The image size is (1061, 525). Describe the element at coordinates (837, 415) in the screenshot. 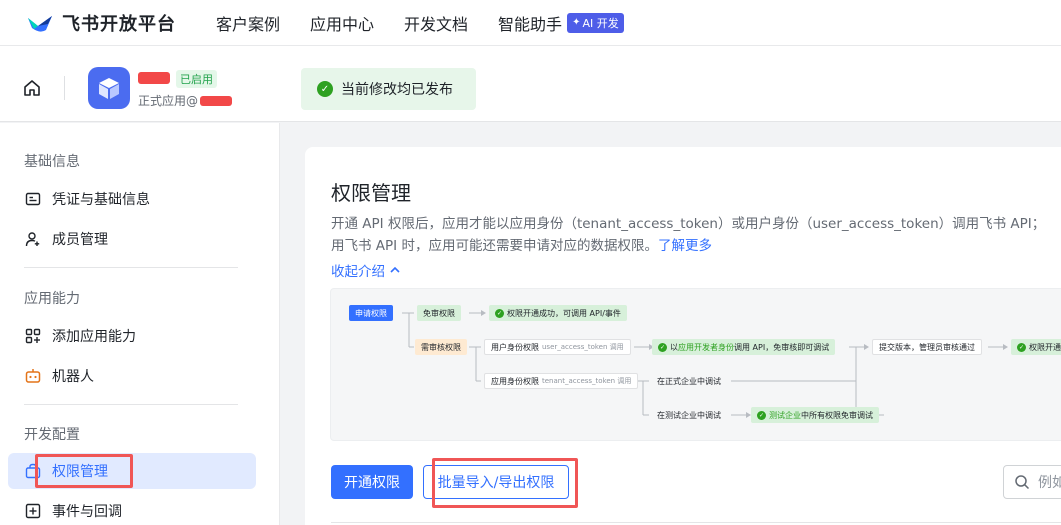

I see `flow-step-test-result-b: 中所有权限免审调试` at that location.